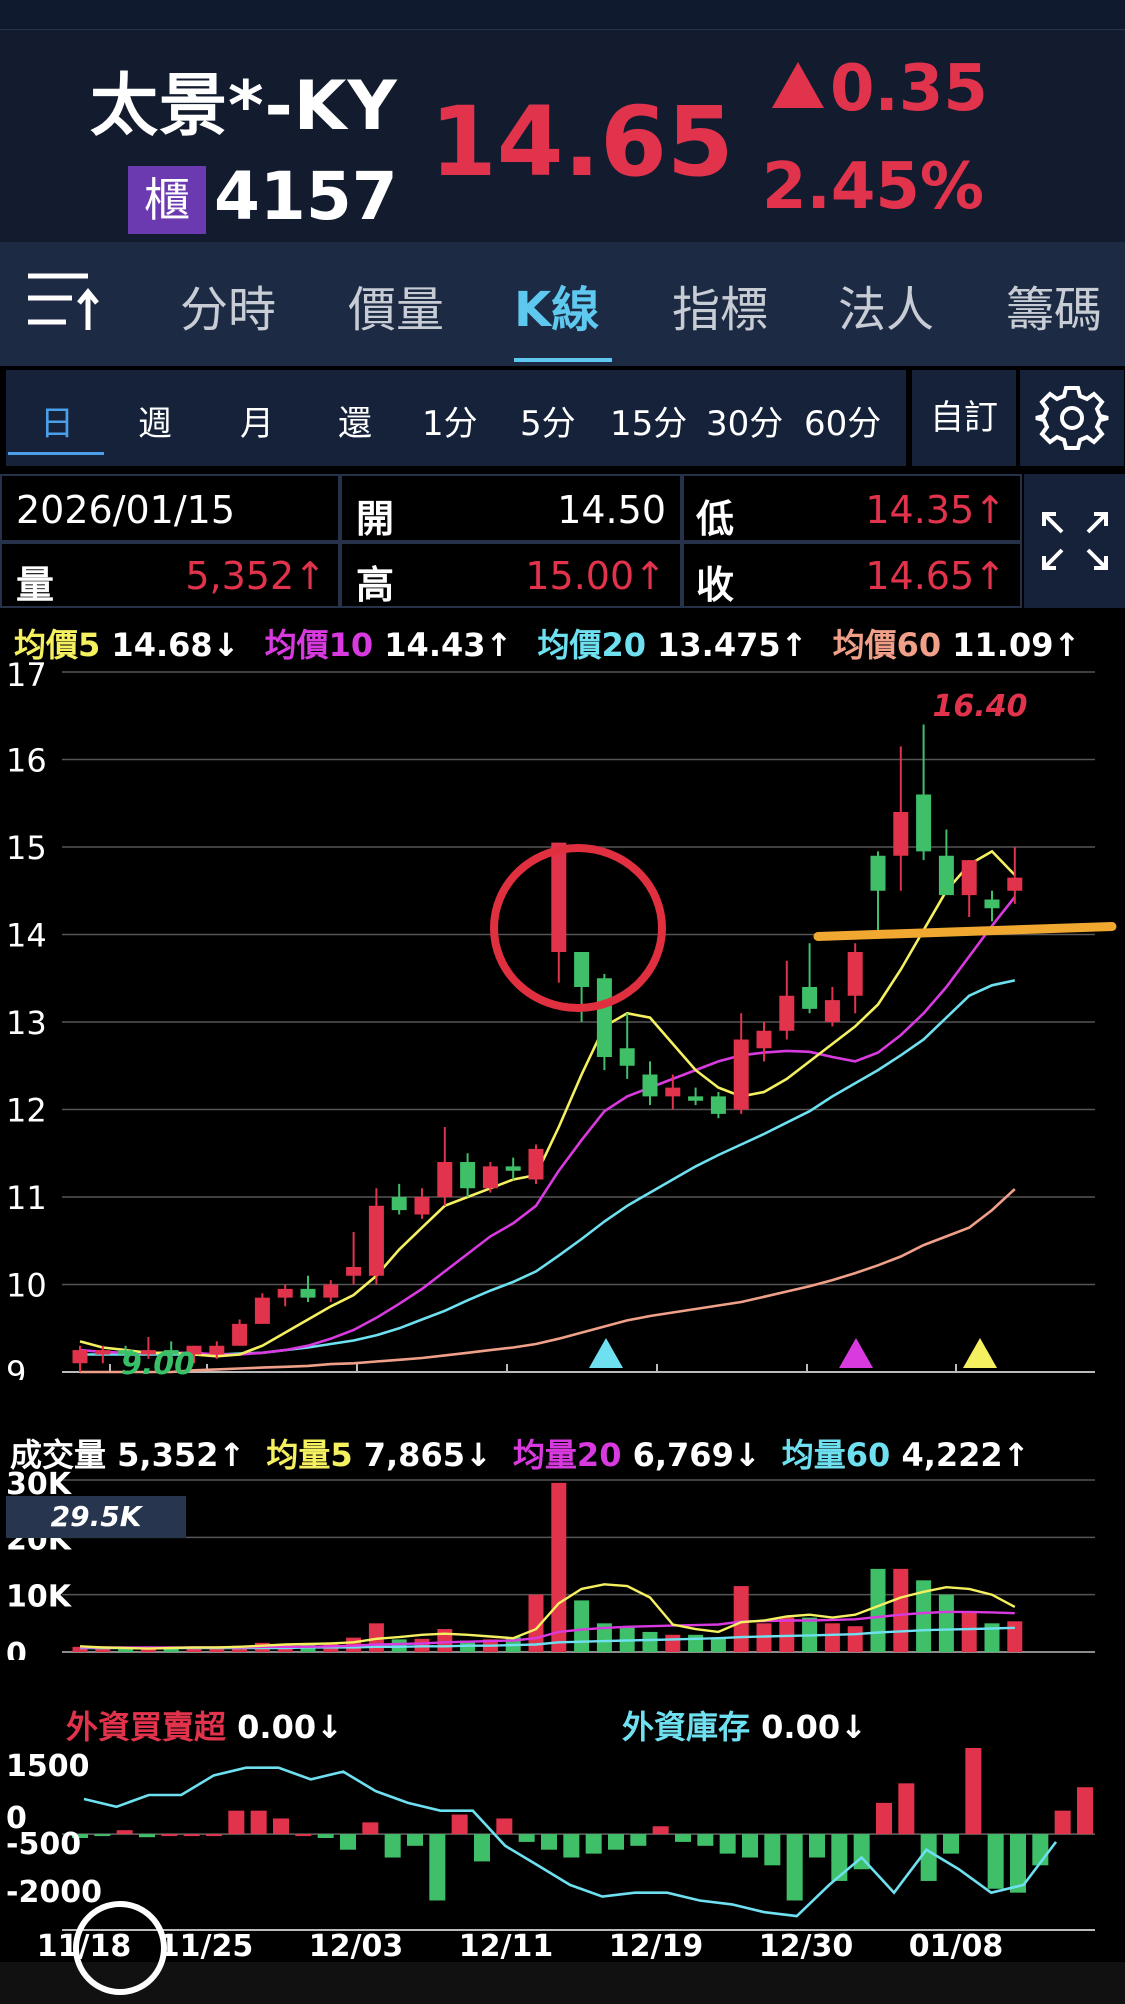 The image size is (1125, 2004). I want to click on date-tick-label: 11/25, so click(206, 1945).